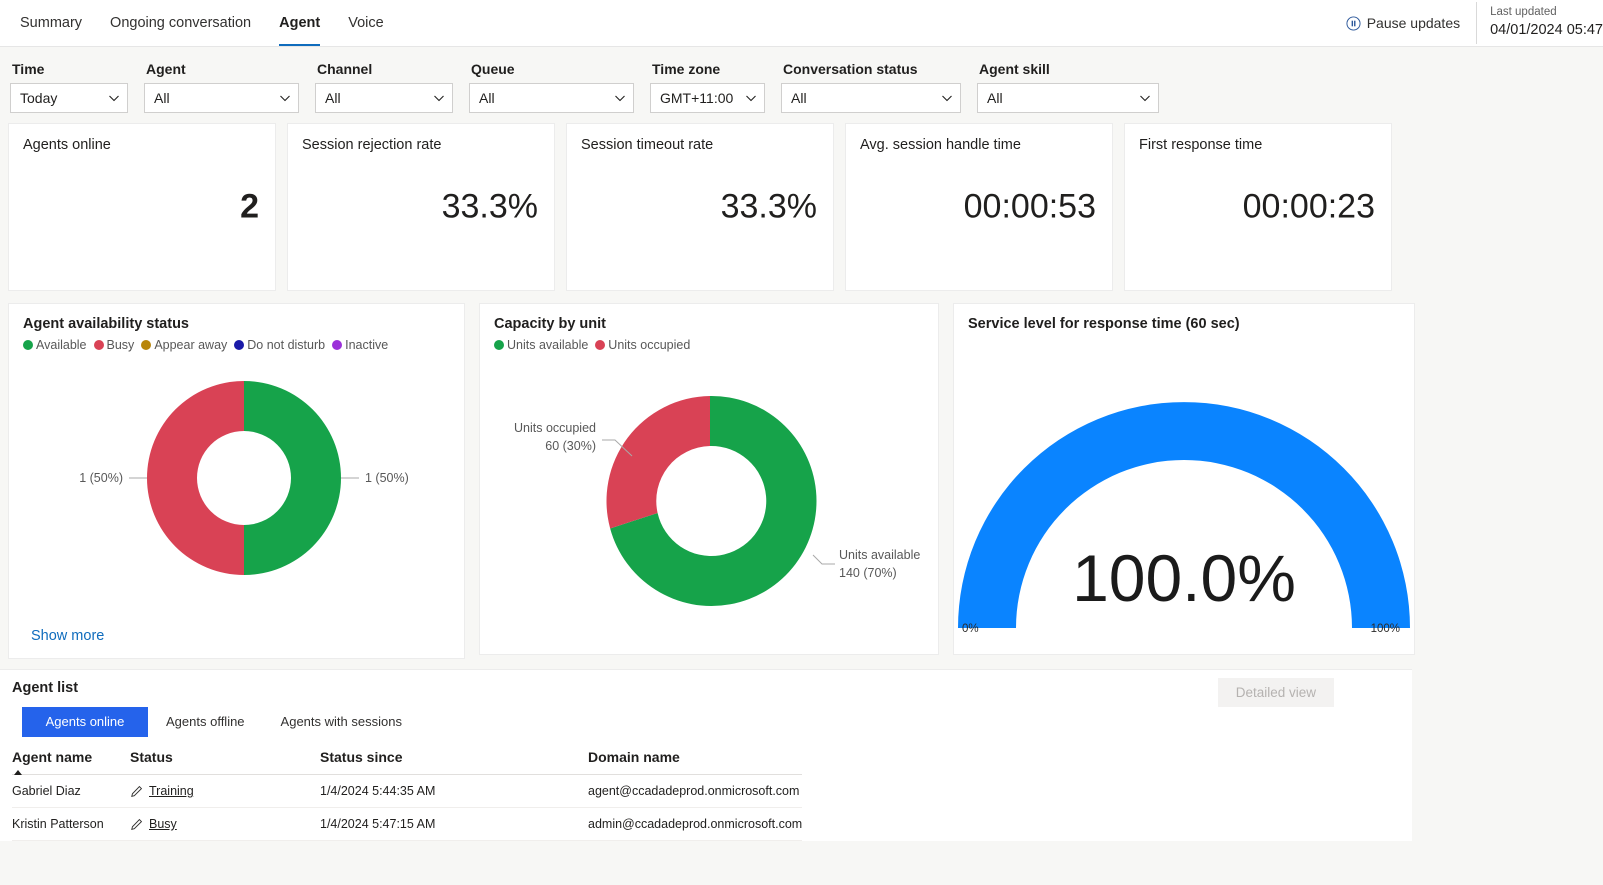  Describe the element at coordinates (1104, 324) in the screenshot. I see `panel-title: Service level for response time (60 sec)` at that location.